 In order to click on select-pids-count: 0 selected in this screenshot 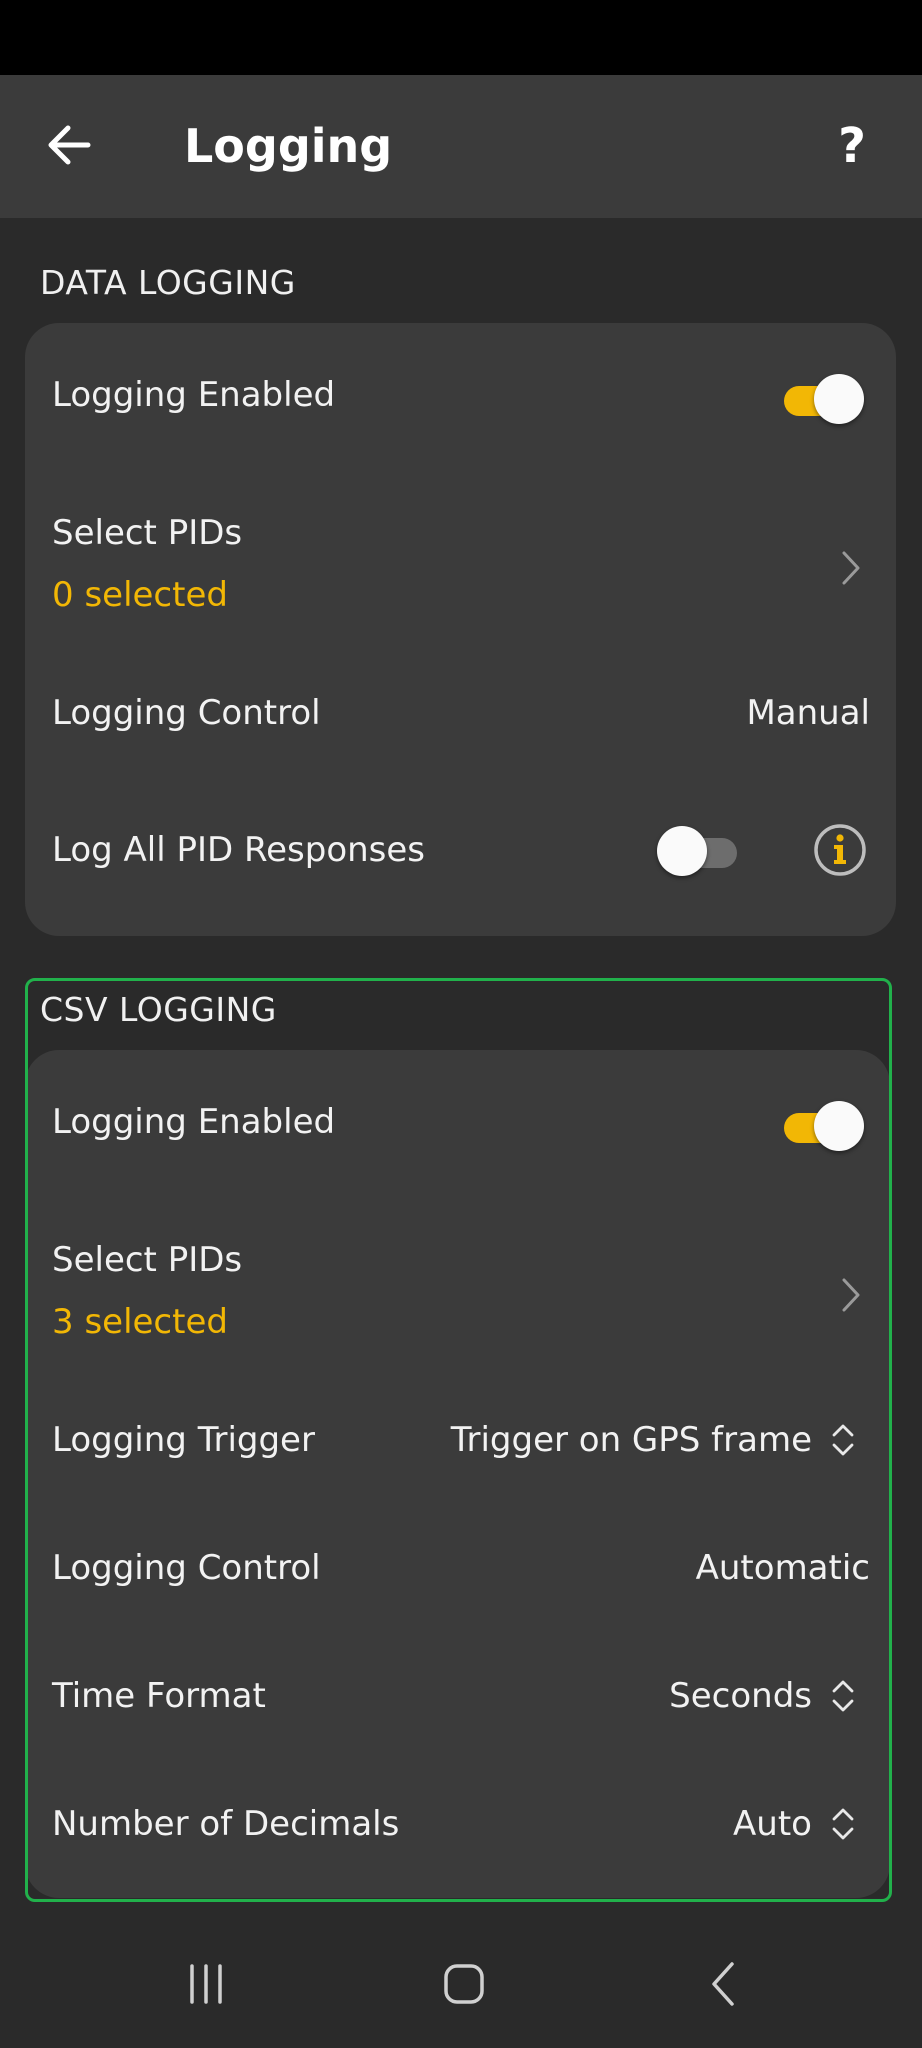, I will do `click(140, 595)`.